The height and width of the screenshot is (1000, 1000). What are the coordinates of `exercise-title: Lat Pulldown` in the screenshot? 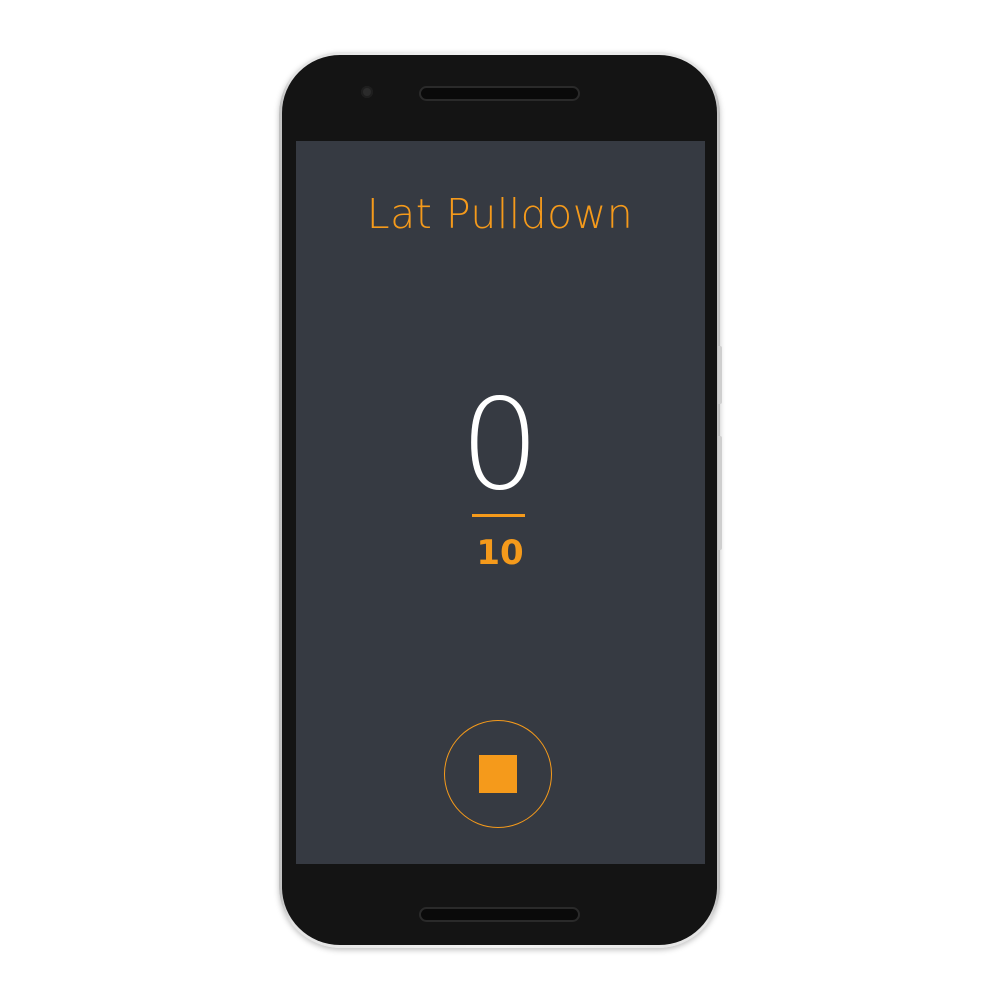 It's located at (500, 214).